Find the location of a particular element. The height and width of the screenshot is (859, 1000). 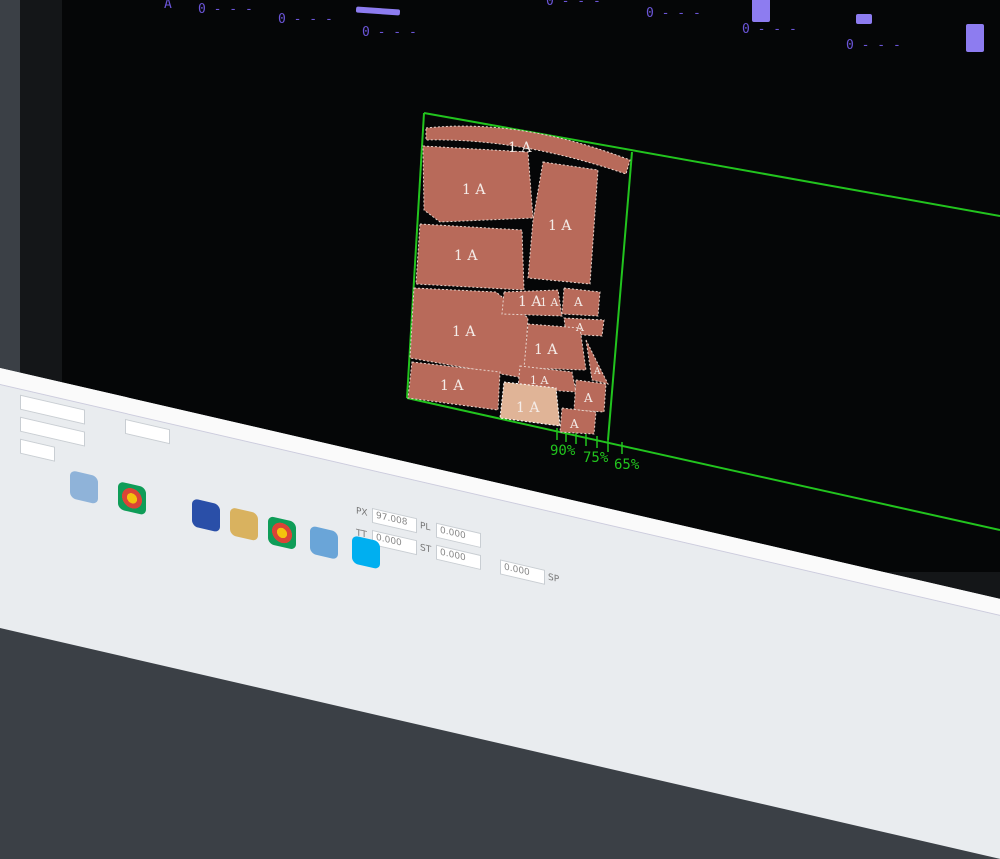

field-px-input: 97.008 is located at coordinates (394, 520).